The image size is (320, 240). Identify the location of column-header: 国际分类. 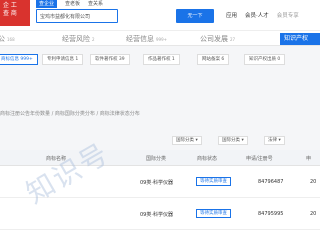
(156, 159).